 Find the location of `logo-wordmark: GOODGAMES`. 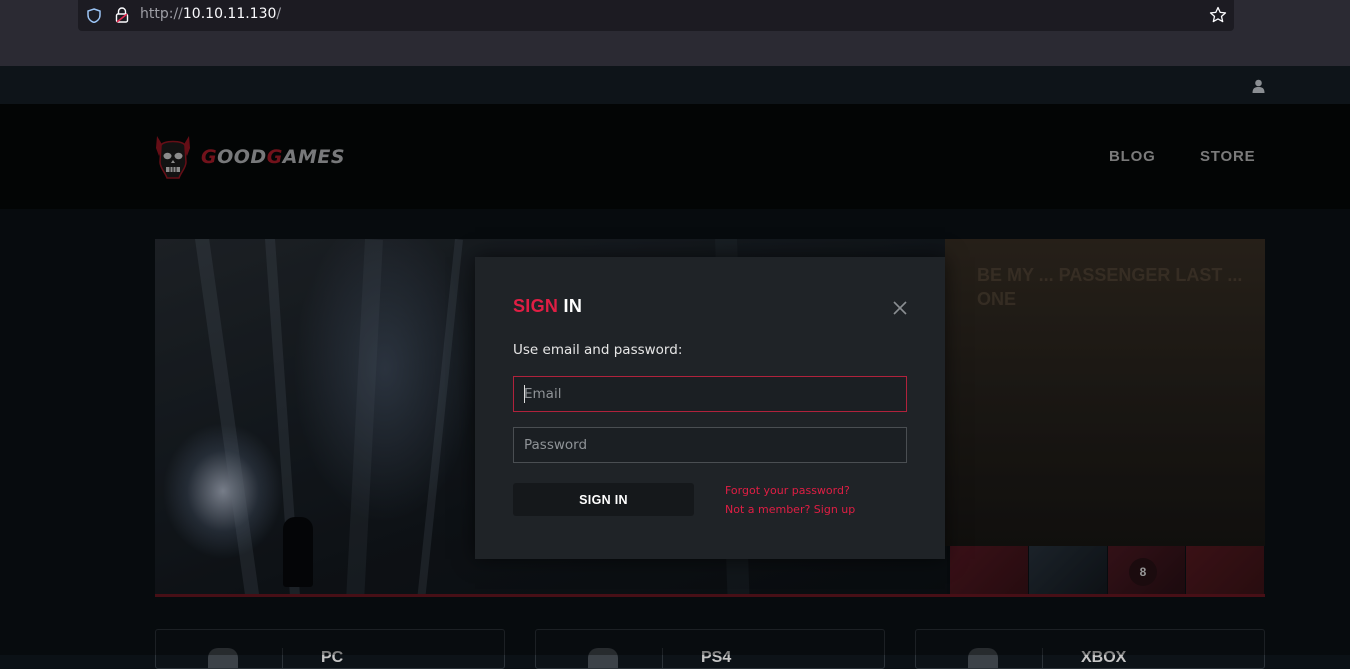

logo-wordmark: GOODGAMES is located at coordinates (273, 157).